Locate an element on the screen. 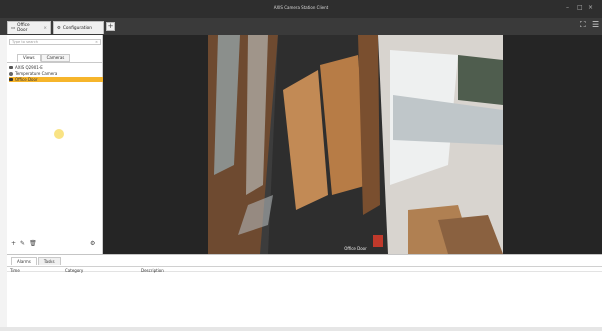 Image resolution: width=602 pixels, height=331 pixels. status-bar is located at coordinates (301, 329).